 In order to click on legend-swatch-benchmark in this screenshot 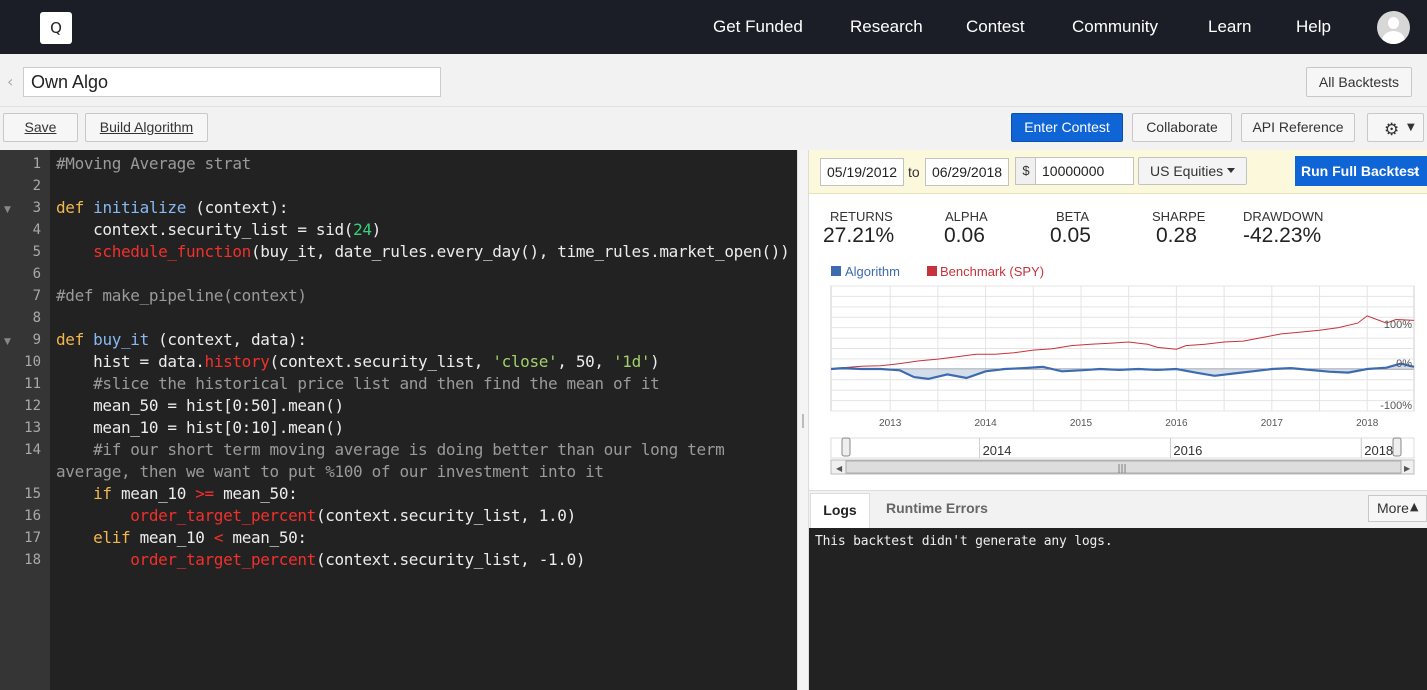, I will do `click(932, 271)`.